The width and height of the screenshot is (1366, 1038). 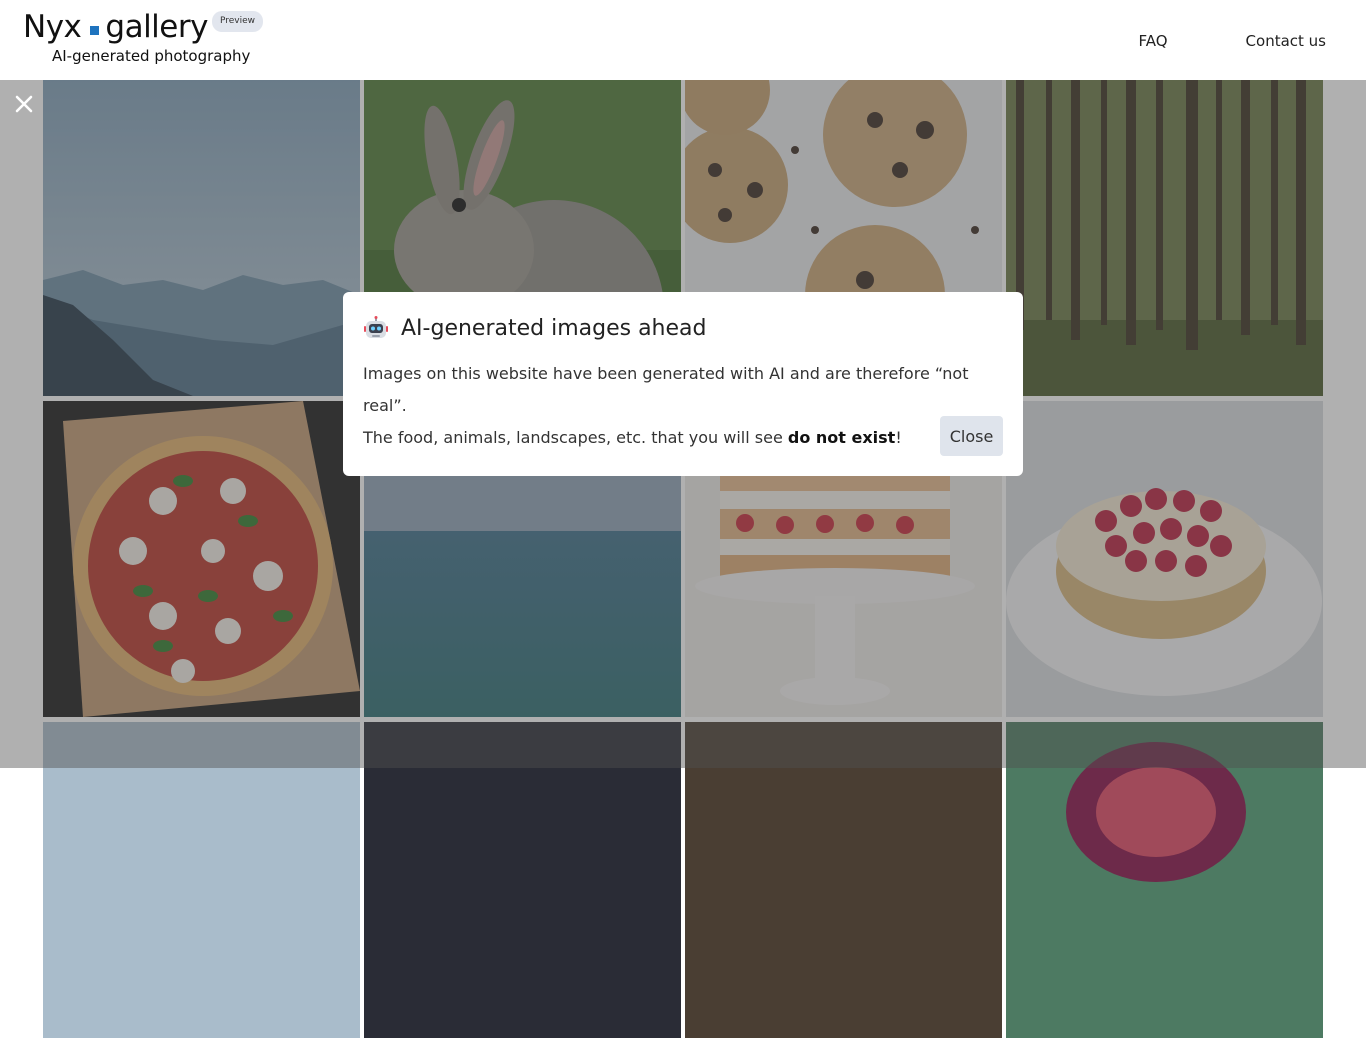 What do you see at coordinates (376, 329) in the screenshot?
I see `robot-icon` at bounding box center [376, 329].